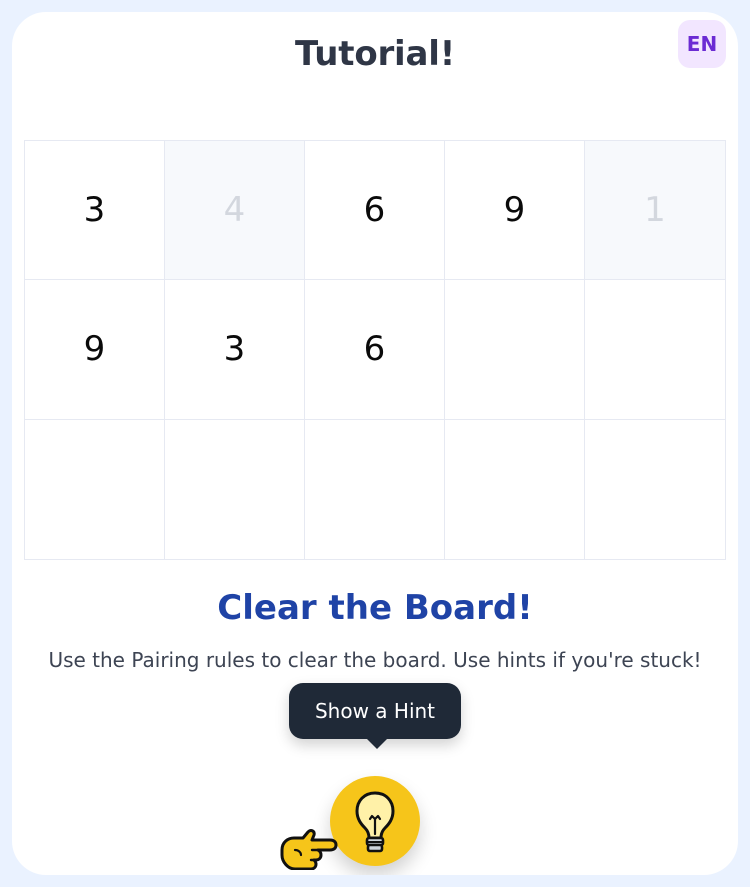  Describe the element at coordinates (702, 44) in the screenshot. I see `language-button: EN` at that location.